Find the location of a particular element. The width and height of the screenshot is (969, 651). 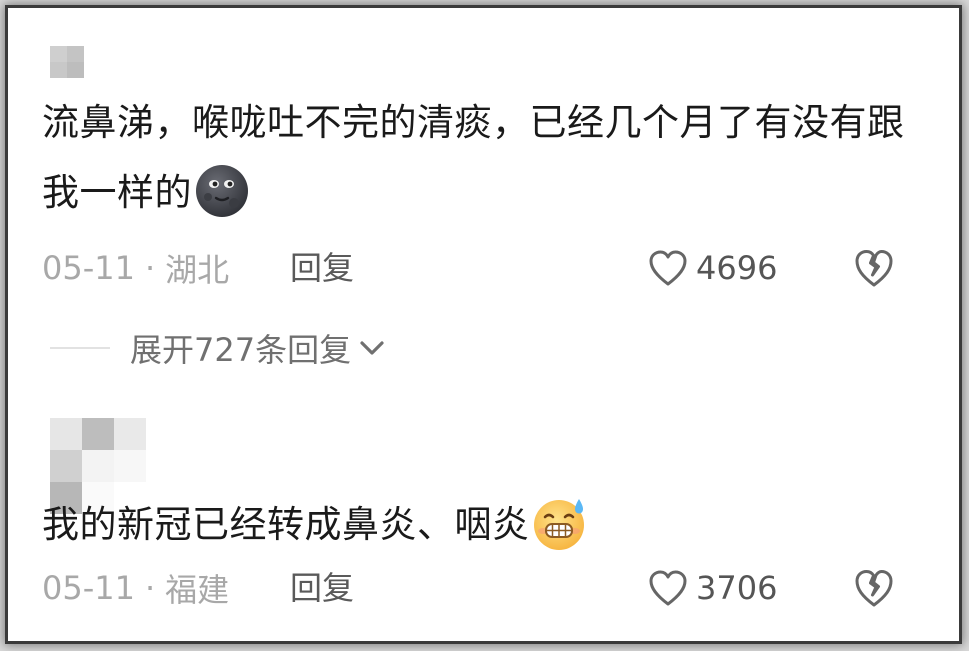

chevron-down-icon is located at coordinates (372, 348).